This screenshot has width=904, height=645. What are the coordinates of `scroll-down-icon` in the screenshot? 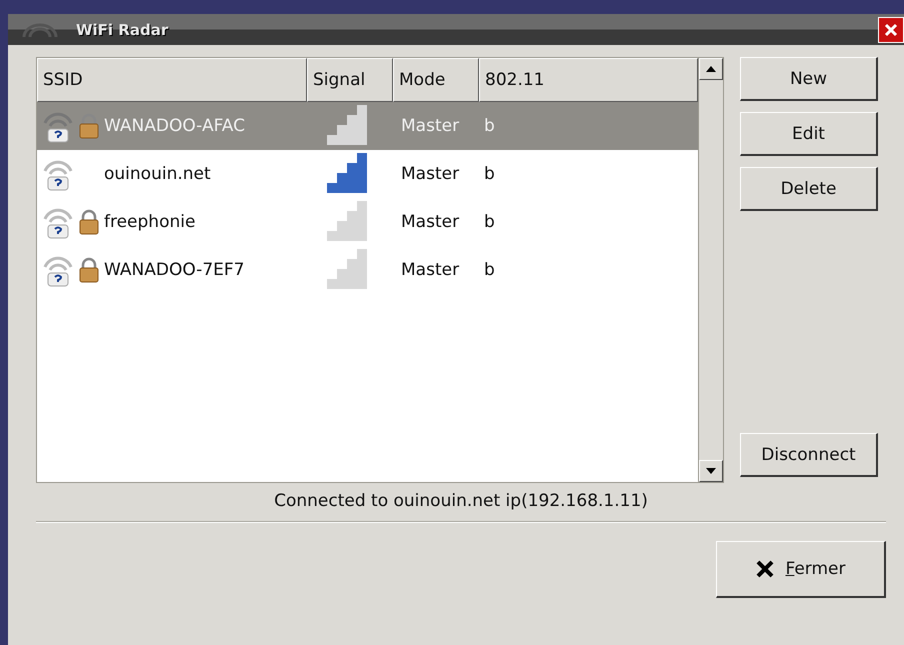 It's located at (711, 471).